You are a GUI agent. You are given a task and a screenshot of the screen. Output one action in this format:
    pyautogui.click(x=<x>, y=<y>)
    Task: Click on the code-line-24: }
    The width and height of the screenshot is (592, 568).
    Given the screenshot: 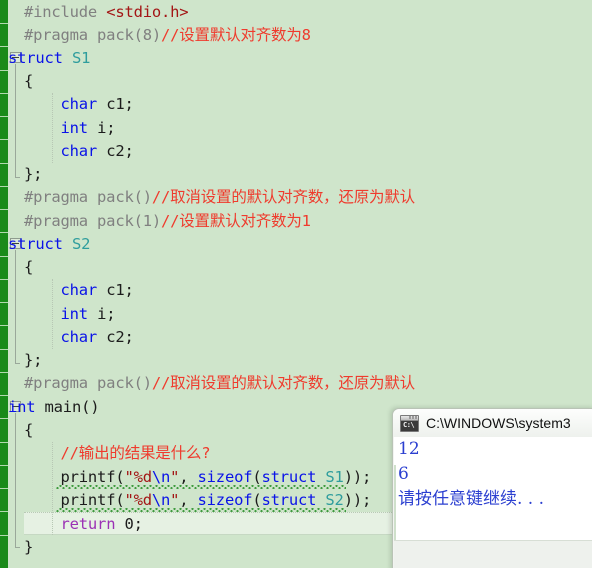 What is the action you would take?
    pyautogui.click(x=28, y=547)
    